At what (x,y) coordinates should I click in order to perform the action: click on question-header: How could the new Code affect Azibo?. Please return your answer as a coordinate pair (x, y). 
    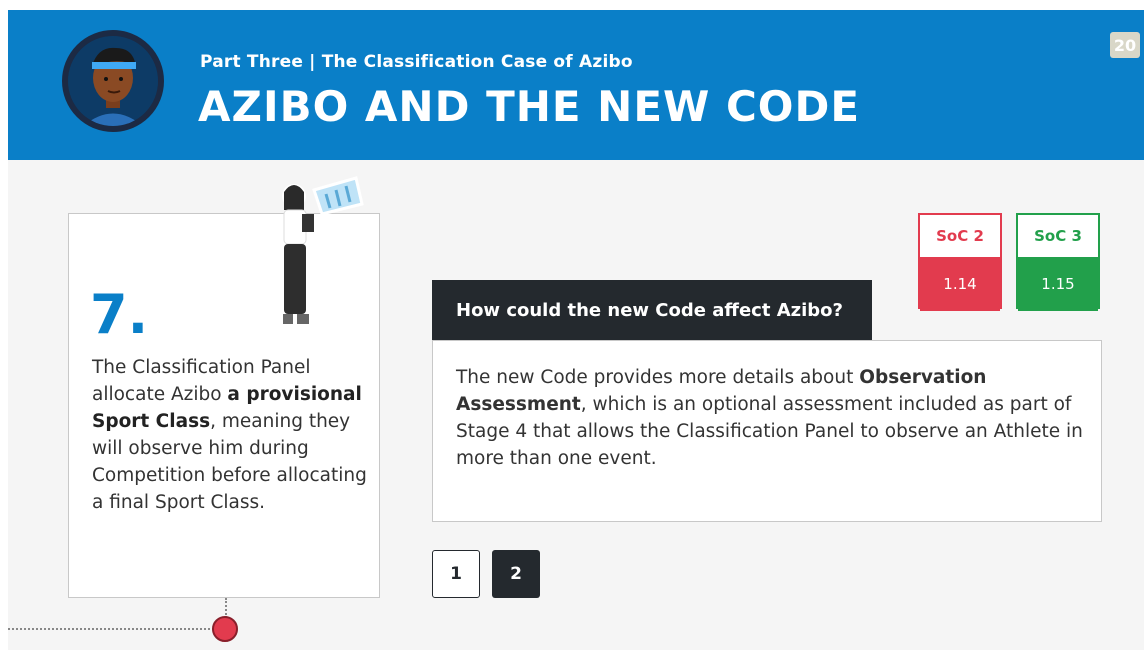
    Looking at the image, I should click on (652, 310).